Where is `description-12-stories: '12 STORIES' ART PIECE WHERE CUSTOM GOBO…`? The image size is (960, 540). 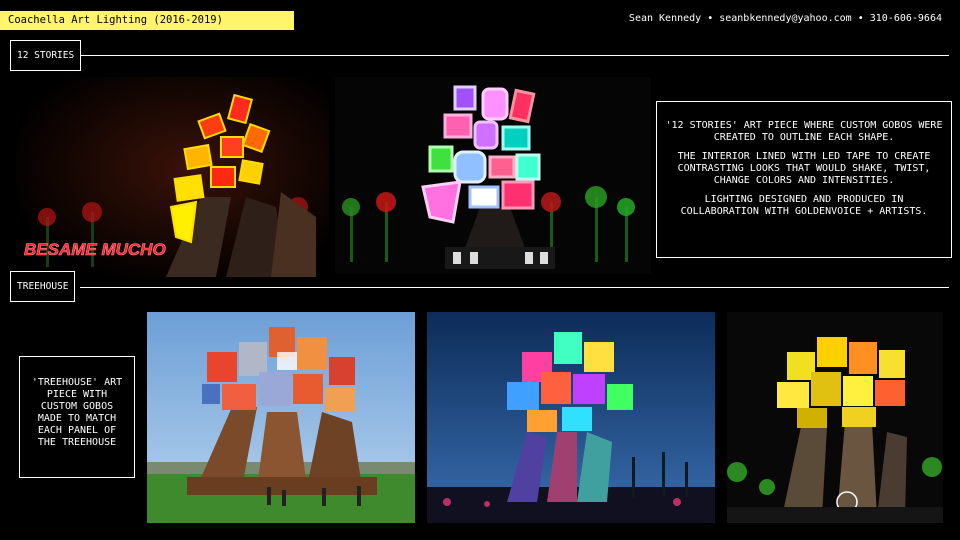
description-12-stories: '12 STORIES' ART PIECE WHERE CUSTOM GOBO… is located at coordinates (804, 179).